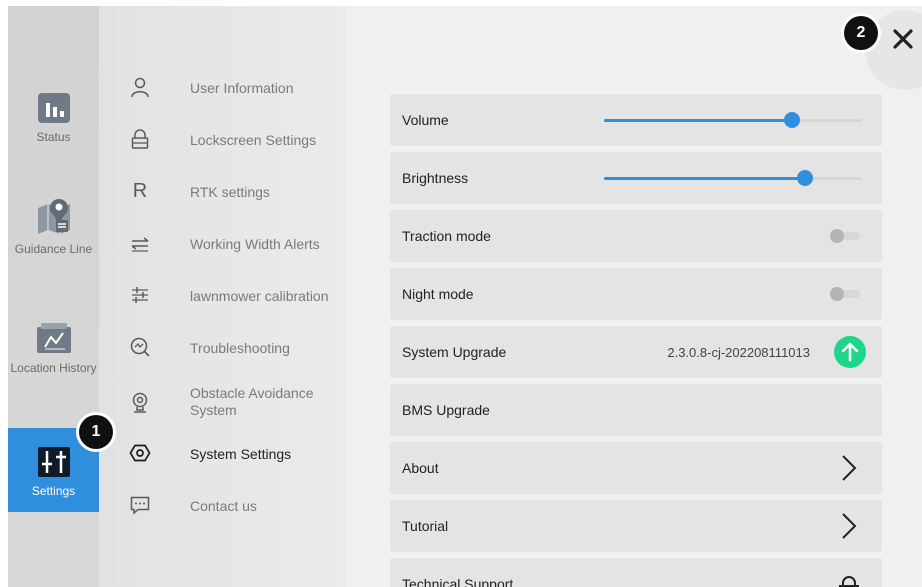  What do you see at coordinates (140, 403) in the screenshot?
I see `obstacle-sensor-icon` at bounding box center [140, 403].